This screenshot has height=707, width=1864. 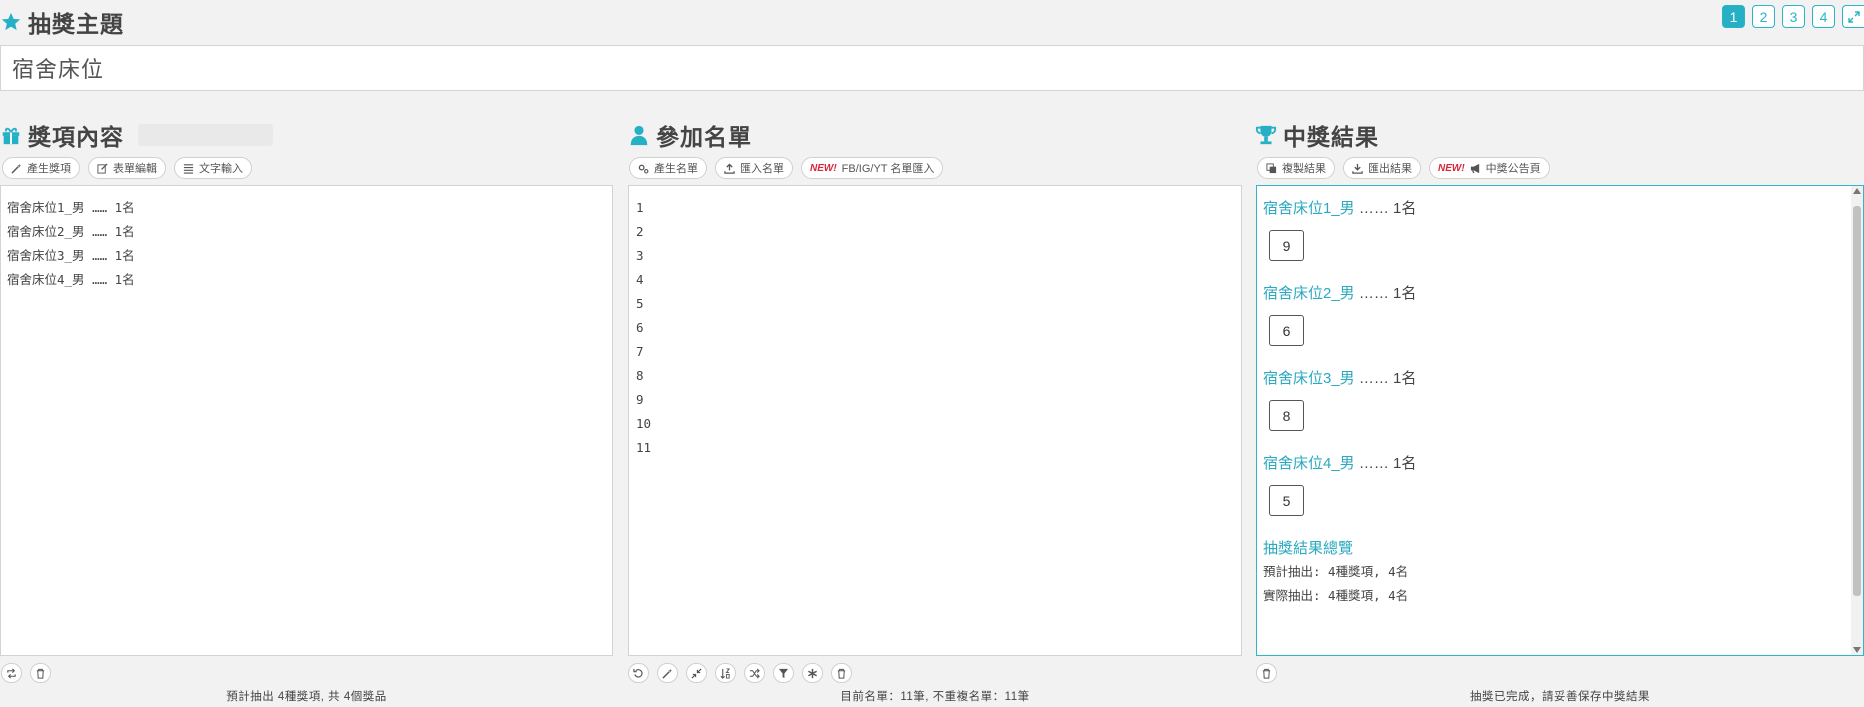 I want to click on wand-icon, so click(x=16, y=168).